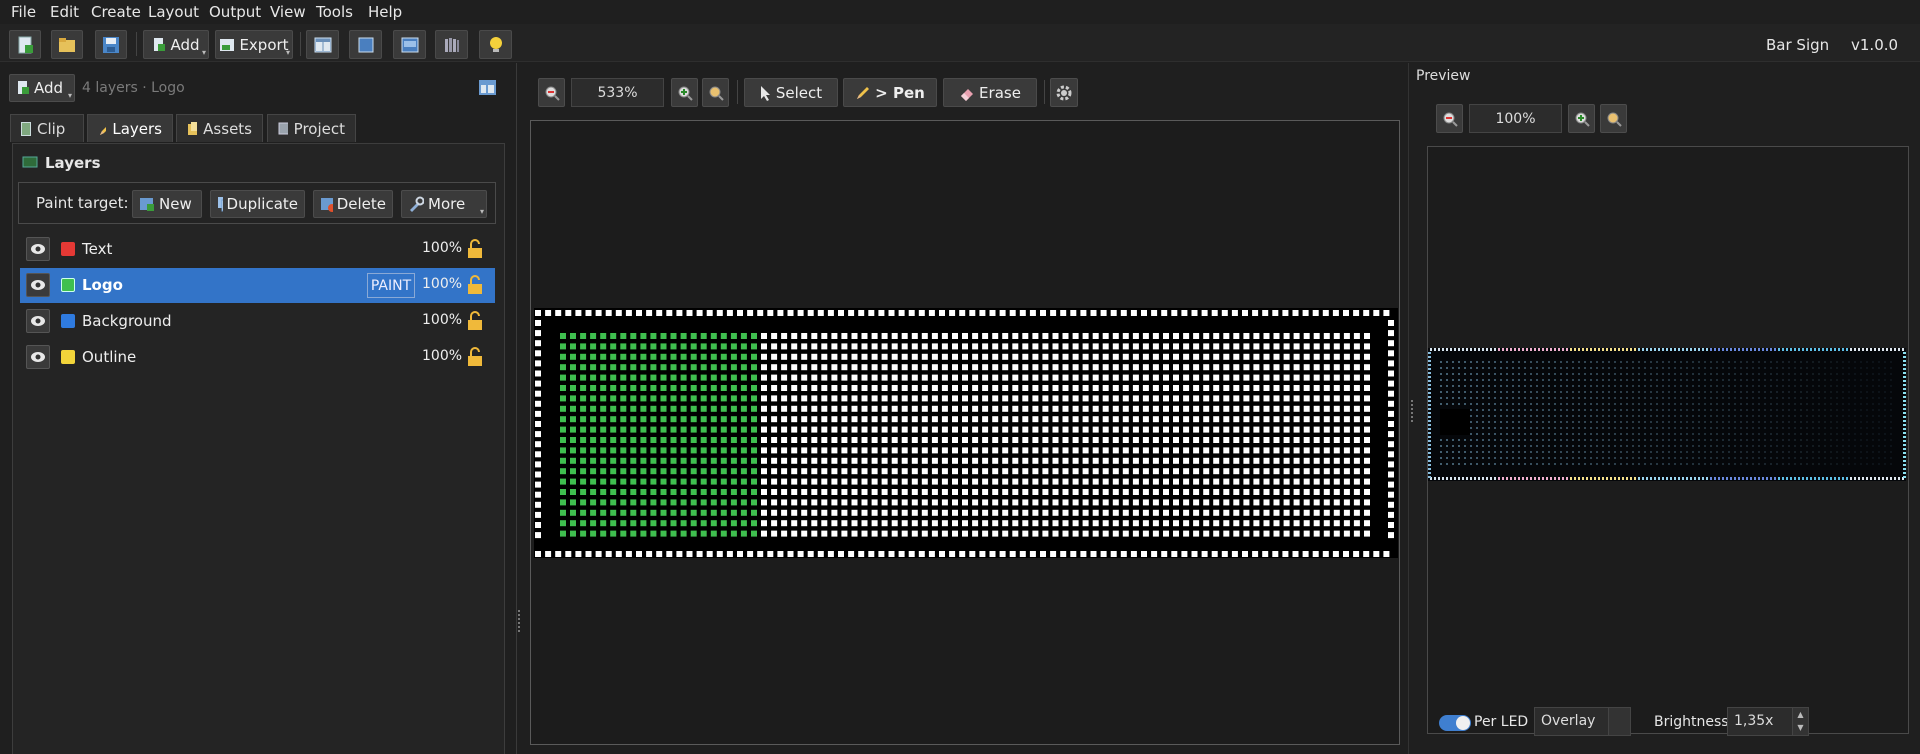  I want to click on panel-add-button: Add ▾, so click(42, 88).